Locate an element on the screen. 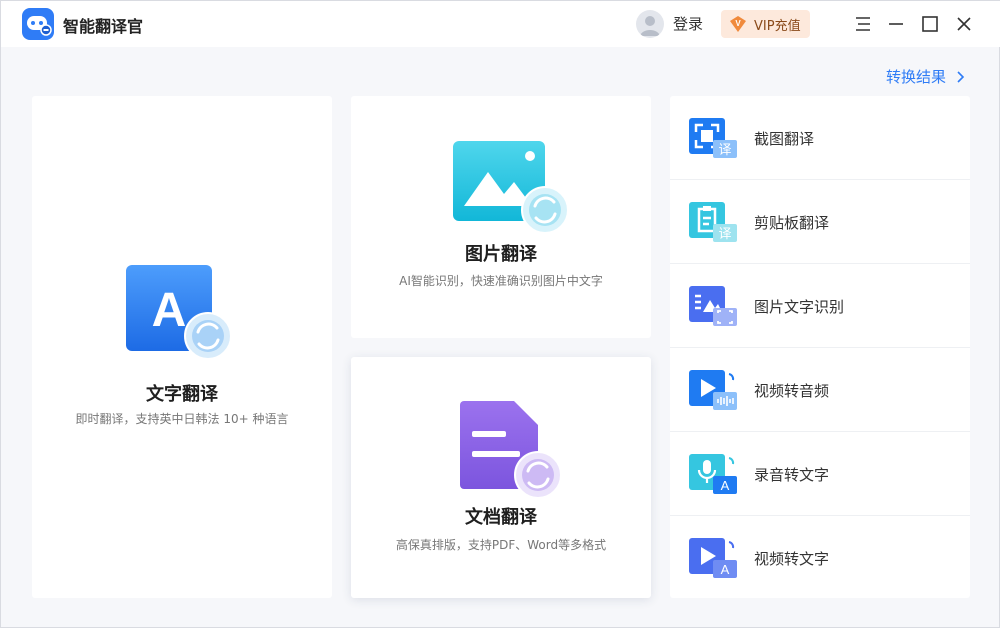  list-item-audio-to-text: A 录音转文字 is located at coordinates (820, 474).